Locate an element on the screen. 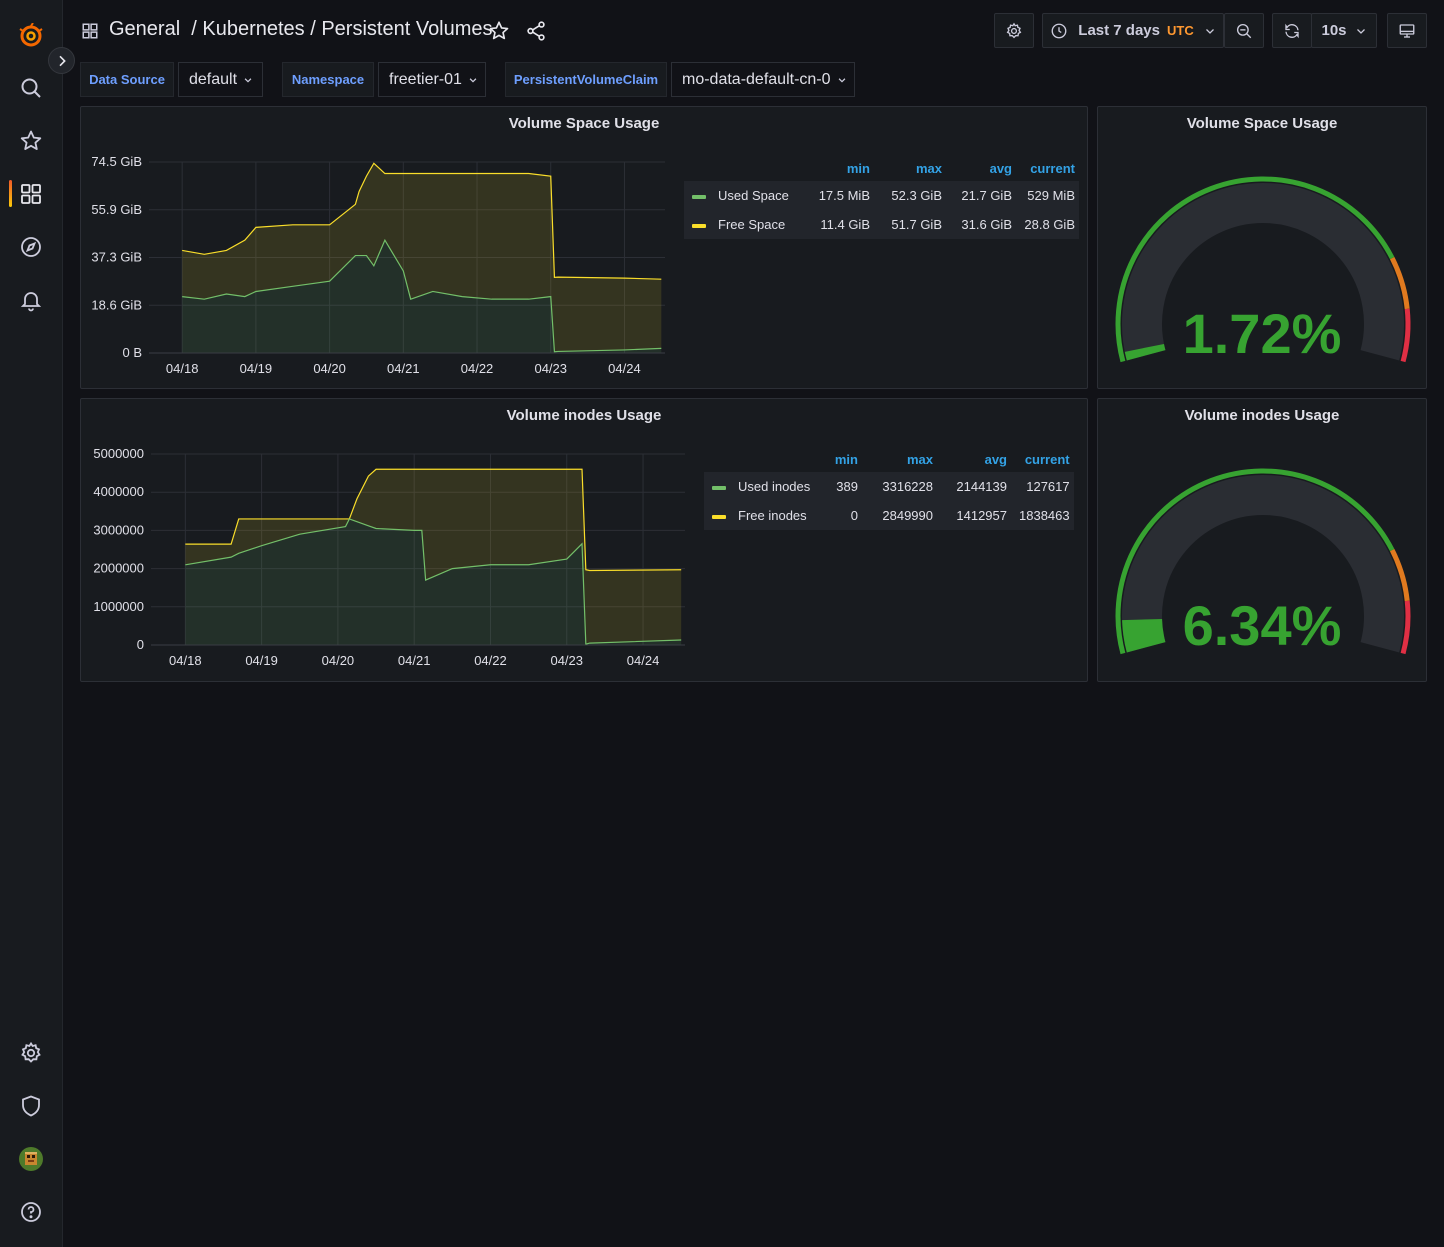 The height and width of the screenshot is (1247, 1444). cycle-view-mode-button is located at coordinates (1407, 30).